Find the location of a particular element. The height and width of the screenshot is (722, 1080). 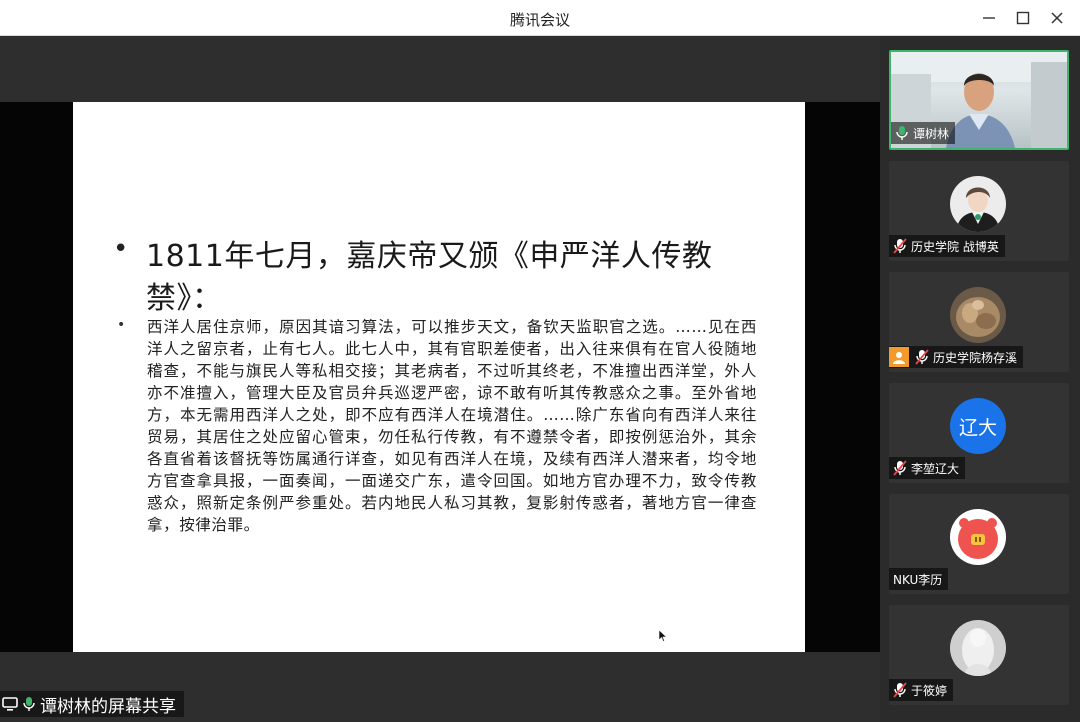

maximize-button is located at coordinates (1023, 18).